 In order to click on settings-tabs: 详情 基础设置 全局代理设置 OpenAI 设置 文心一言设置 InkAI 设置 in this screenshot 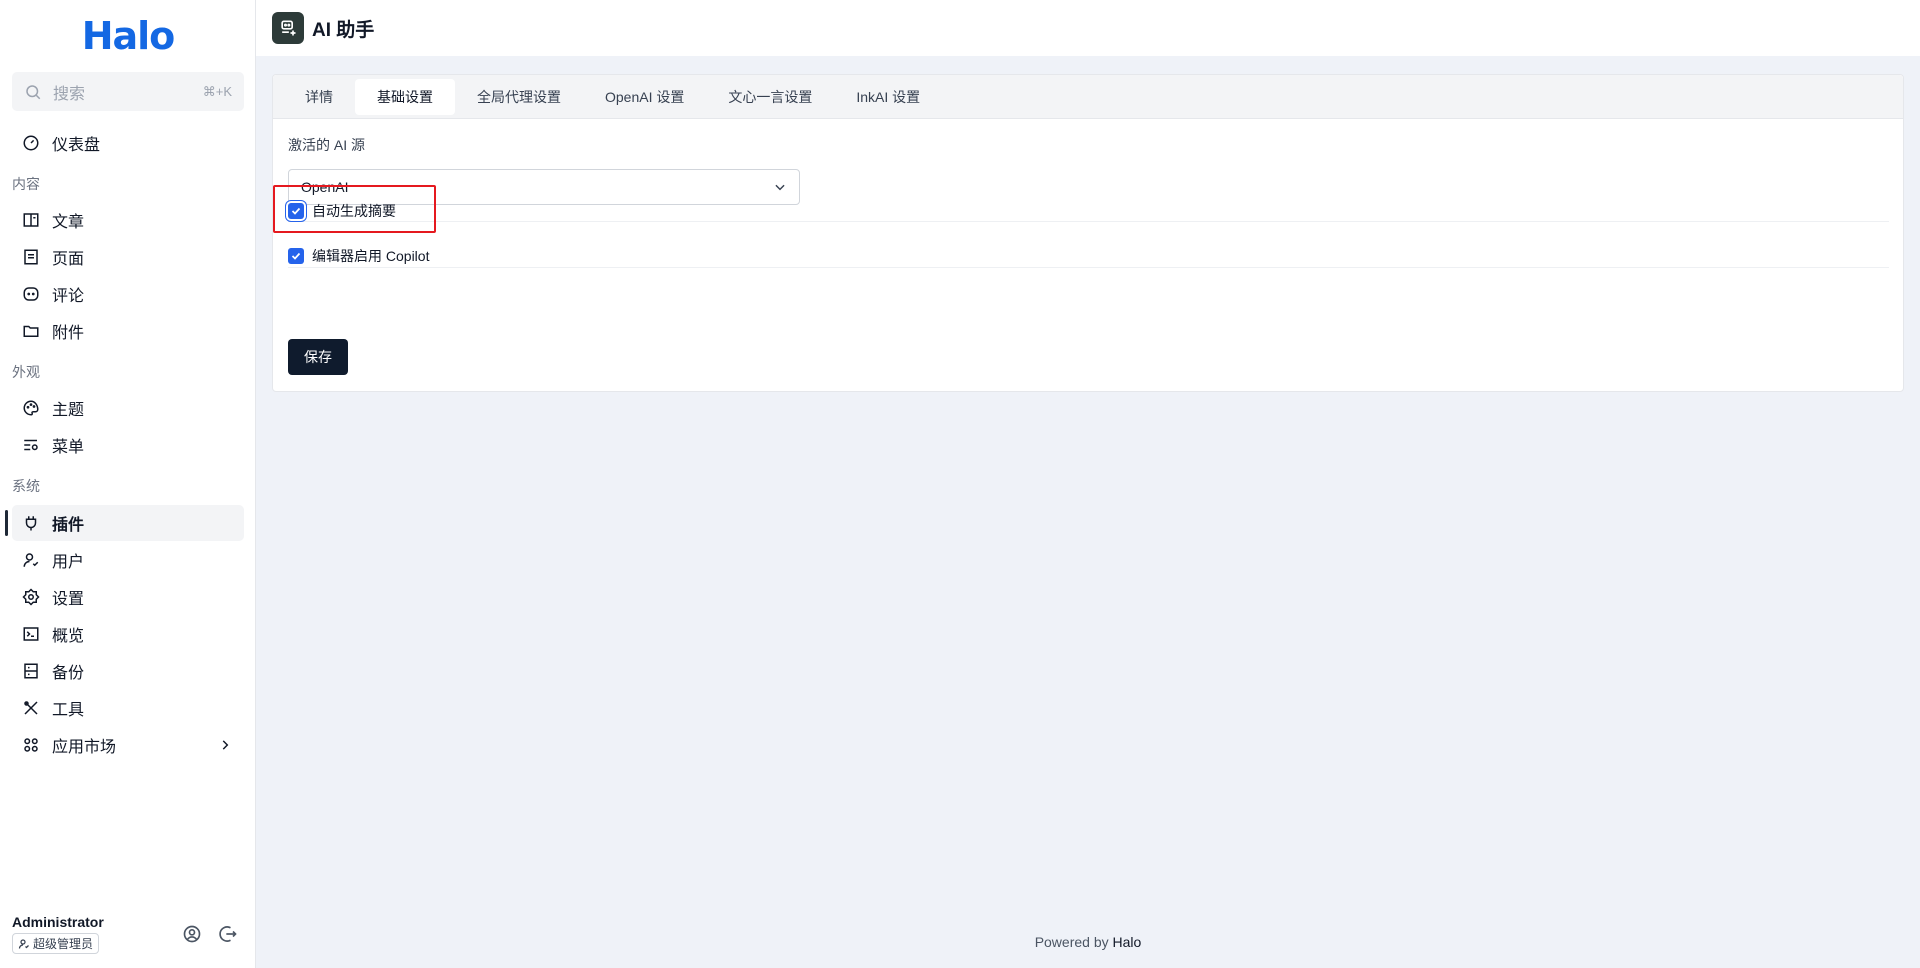, I will do `click(1088, 97)`.